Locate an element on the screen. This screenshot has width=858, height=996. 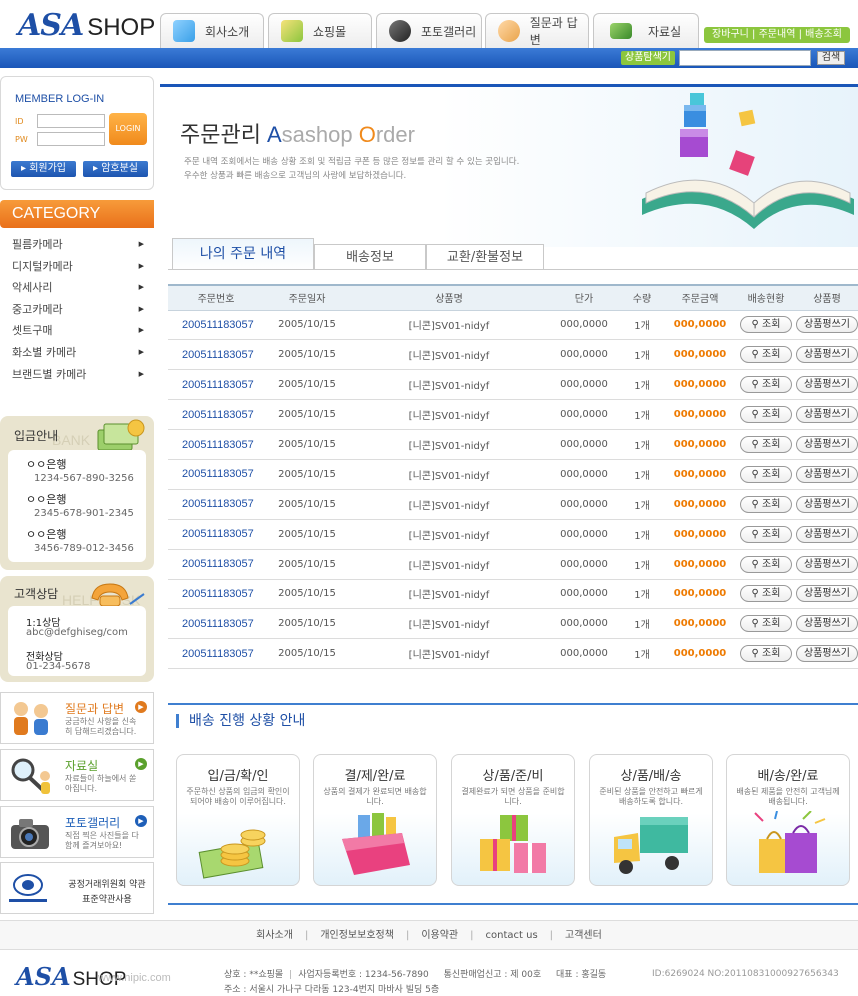
step-desc: 상품의 결제가 완료되면 배송합니다. is located at coordinates (375, 796).